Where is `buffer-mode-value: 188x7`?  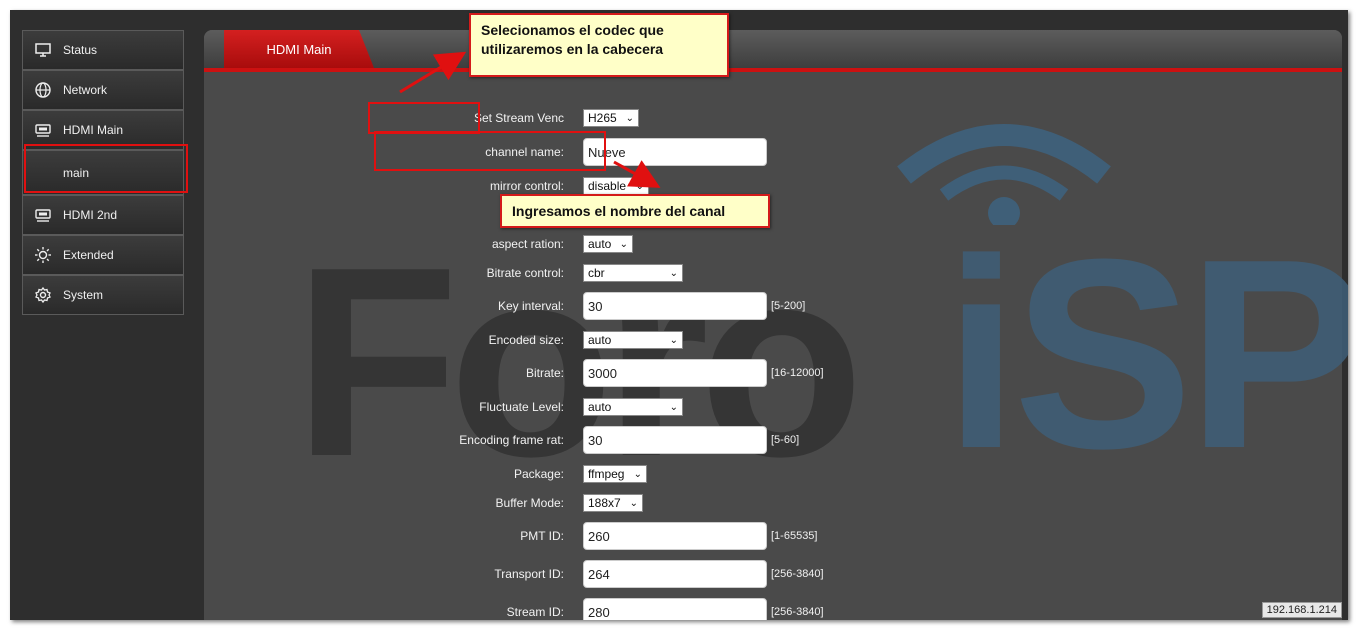 buffer-mode-value: 188x7 is located at coordinates (604, 503).